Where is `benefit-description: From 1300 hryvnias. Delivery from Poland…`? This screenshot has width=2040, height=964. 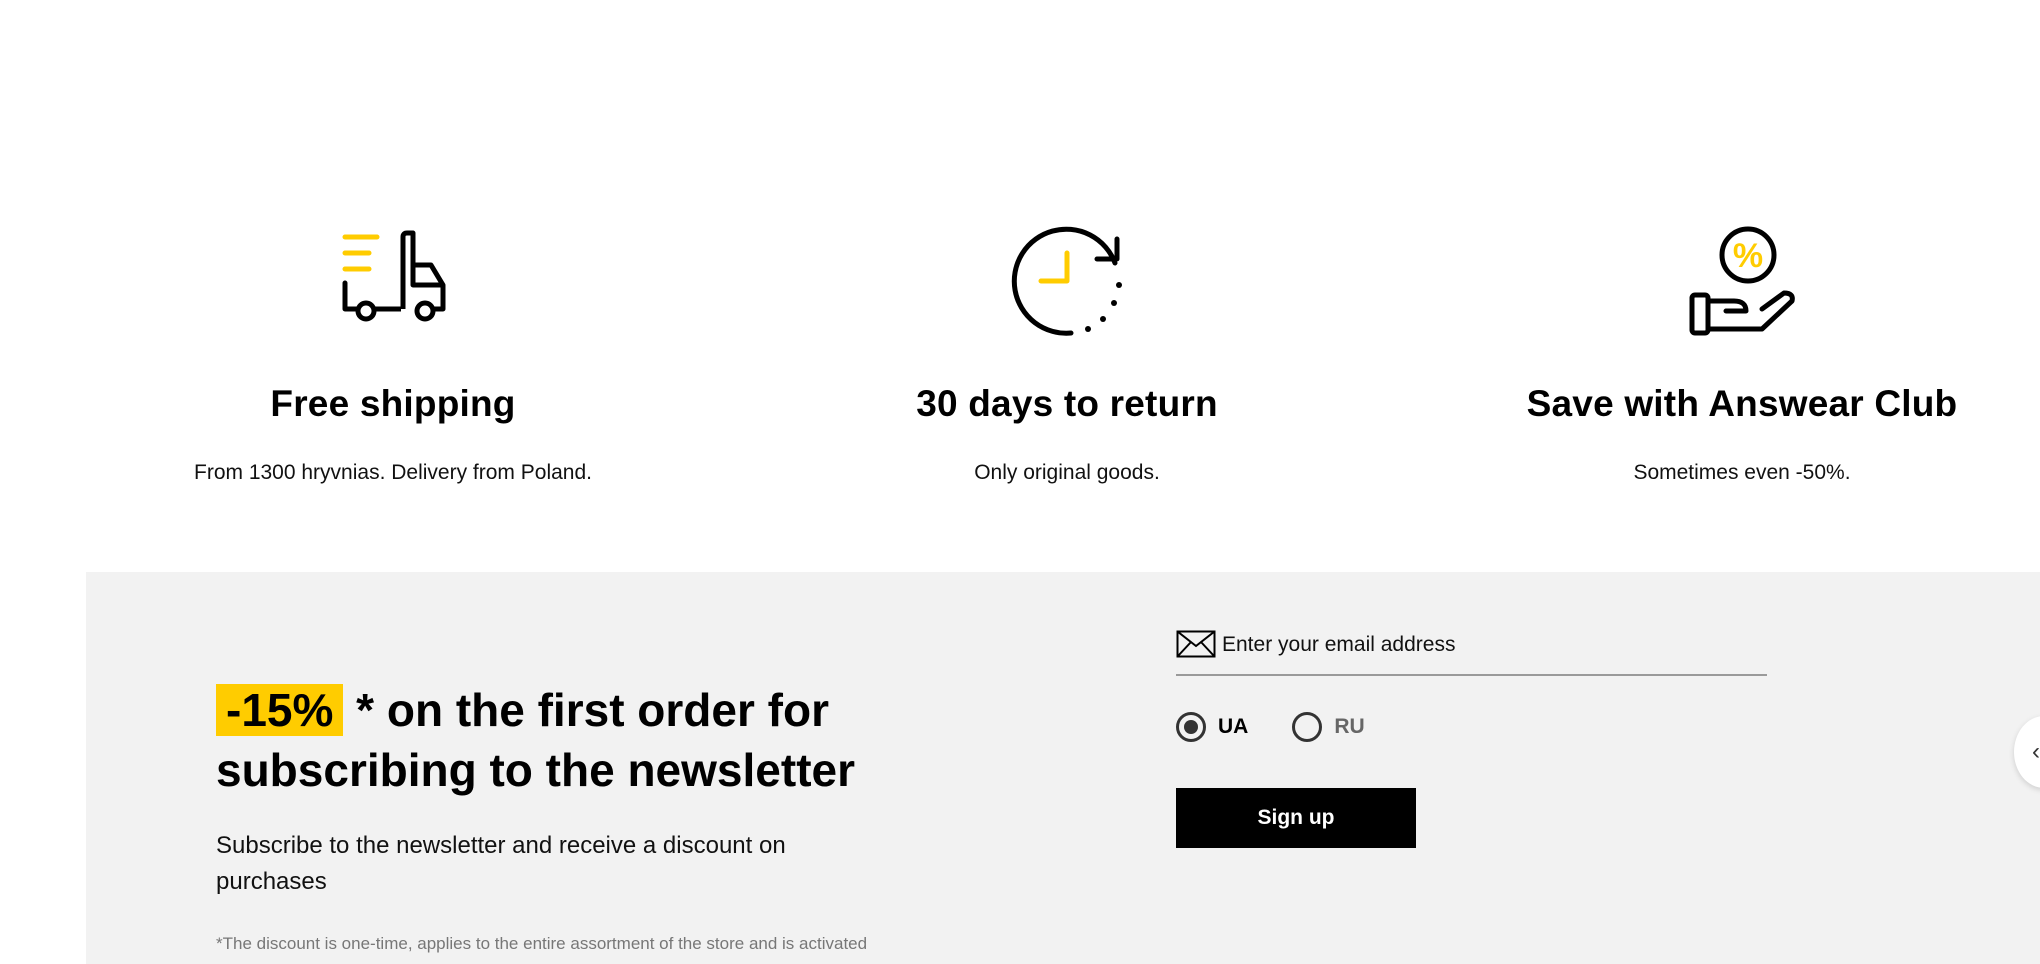
benefit-description: From 1300 hryvnias. Delivery from Poland… is located at coordinates (393, 472).